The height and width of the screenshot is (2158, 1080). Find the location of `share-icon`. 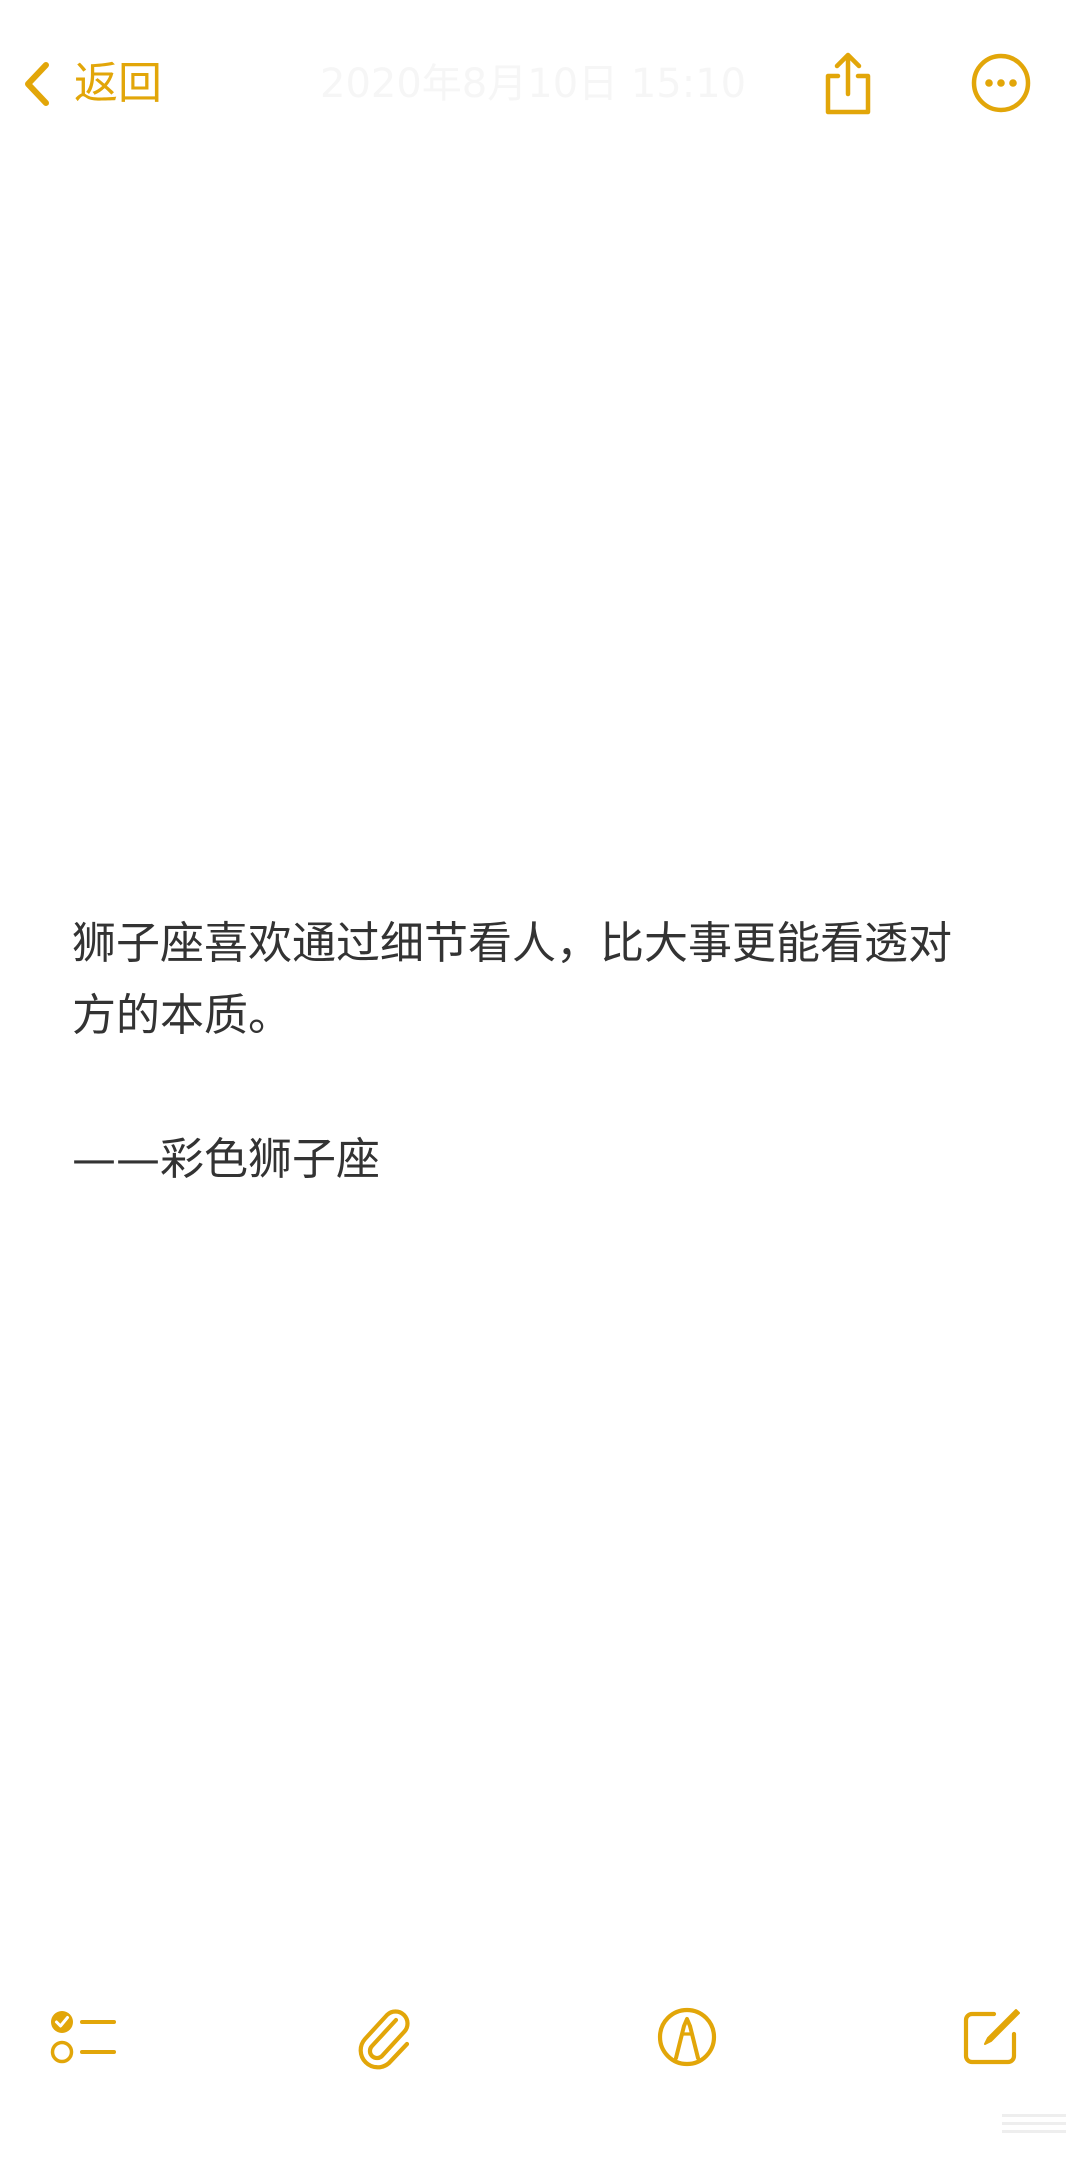

share-icon is located at coordinates (848, 84).